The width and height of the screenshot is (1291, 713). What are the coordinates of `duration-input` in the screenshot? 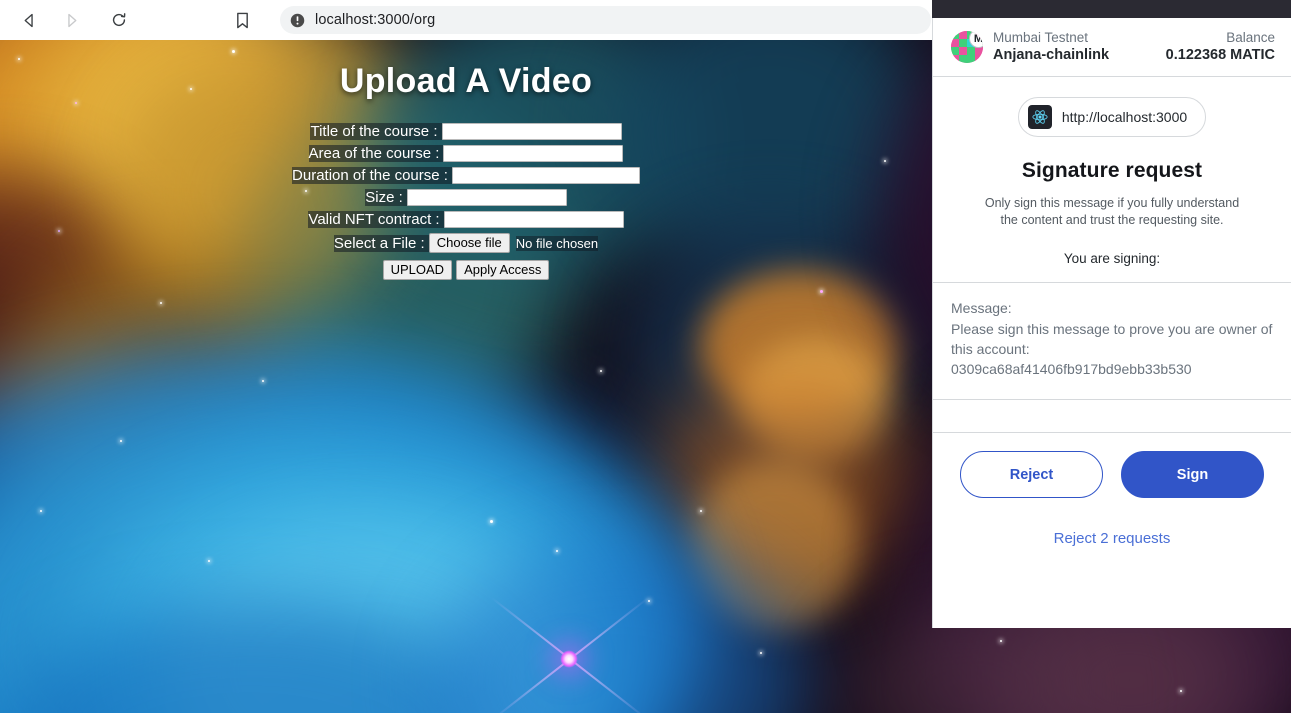 It's located at (545, 175).